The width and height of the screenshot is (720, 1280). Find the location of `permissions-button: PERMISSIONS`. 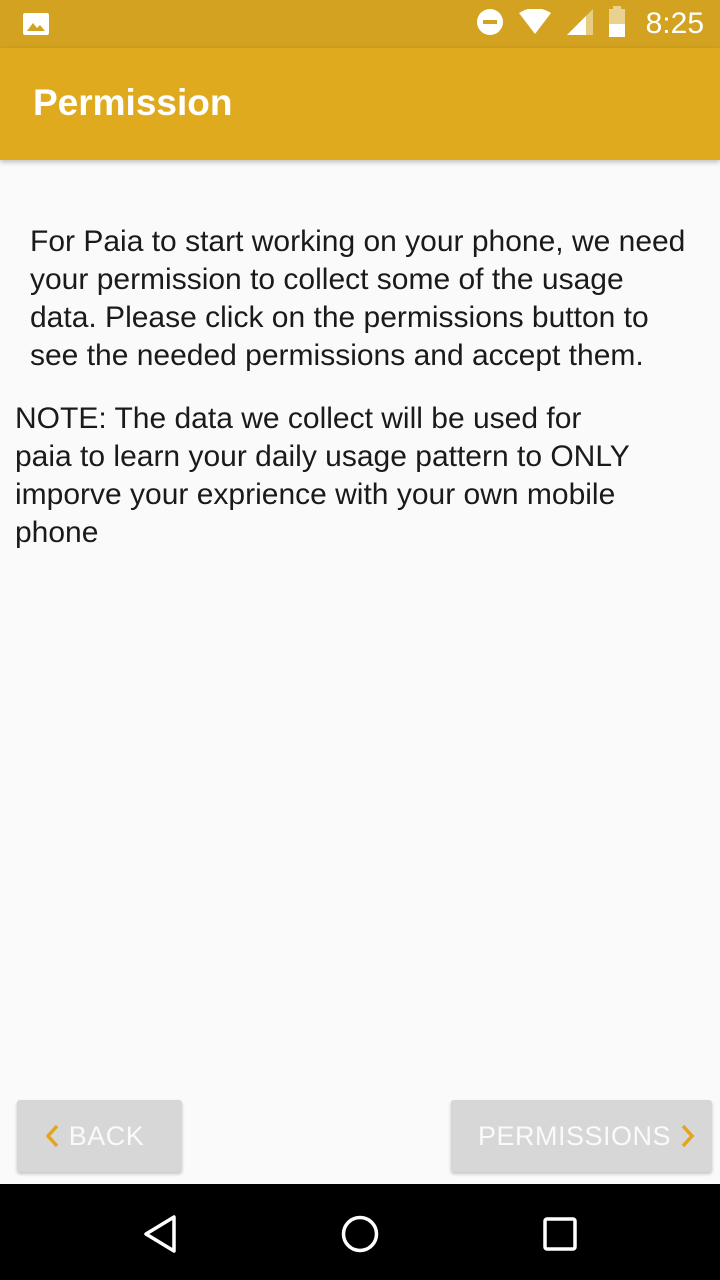

permissions-button: PERMISSIONS is located at coordinates (581, 1136).